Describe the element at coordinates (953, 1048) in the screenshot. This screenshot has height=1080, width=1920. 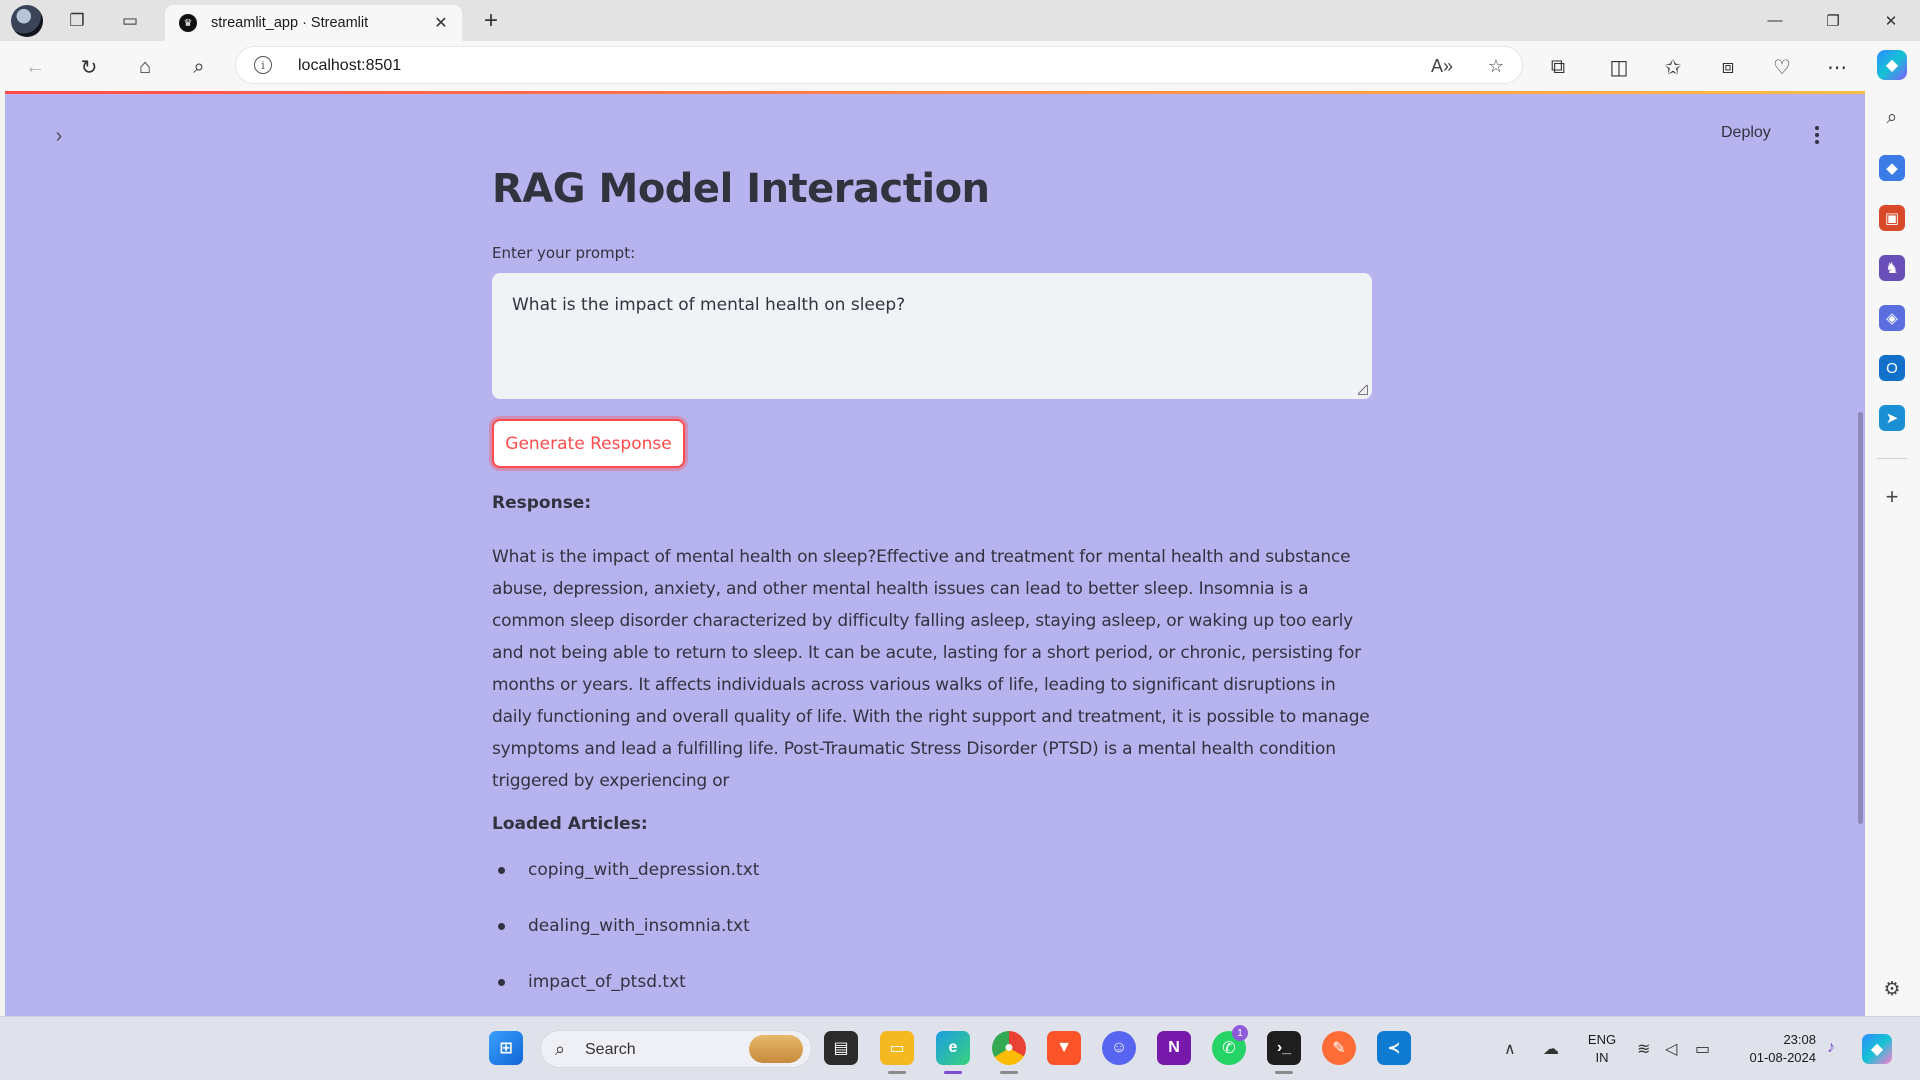
I see `edge-browser-icon: e` at that location.